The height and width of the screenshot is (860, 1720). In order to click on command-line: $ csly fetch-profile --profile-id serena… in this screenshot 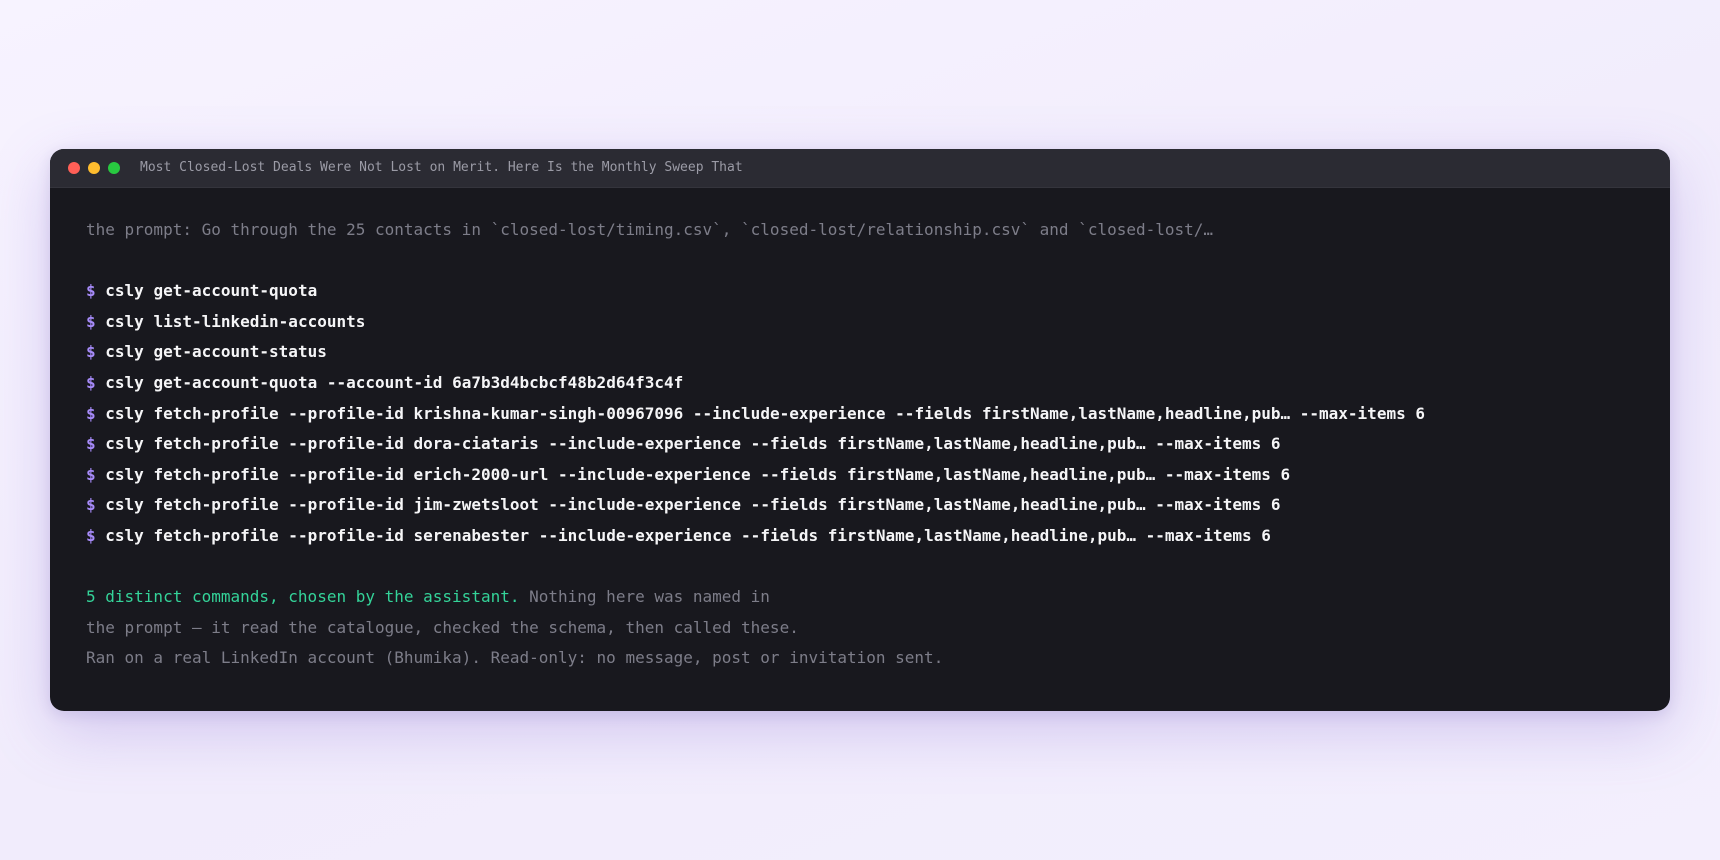, I will do `click(868, 536)`.